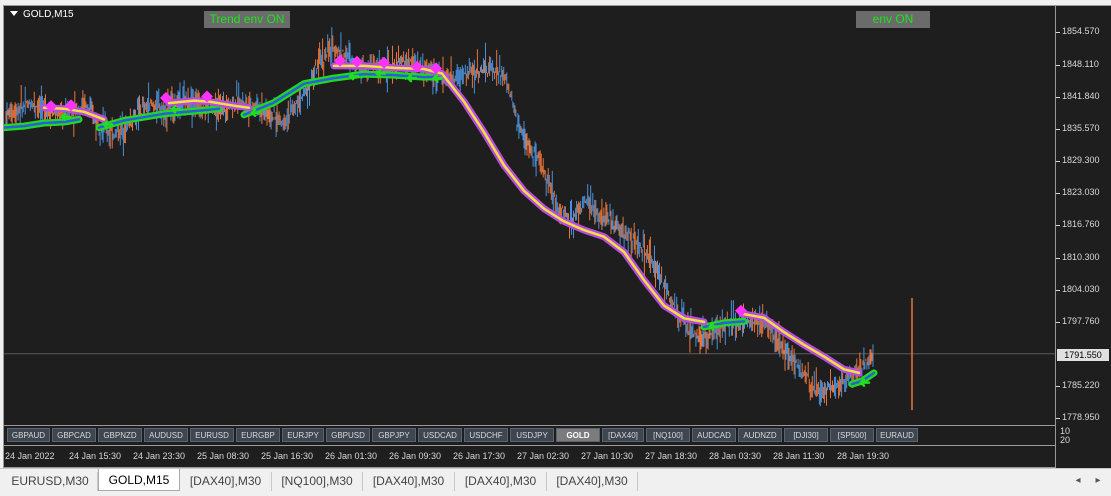 This screenshot has width=1111, height=496. Describe the element at coordinates (1065, 440) in the screenshot. I see `volume-label-bottom: 20` at that location.